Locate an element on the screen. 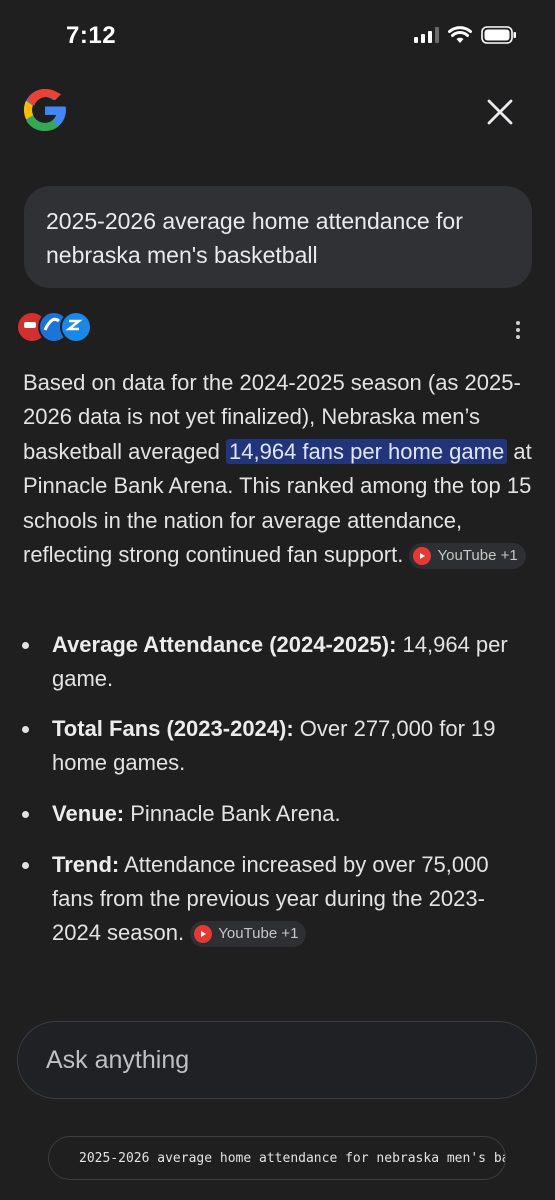 The image size is (555, 1200). wifi-icon is located at coordinates (460, 34).